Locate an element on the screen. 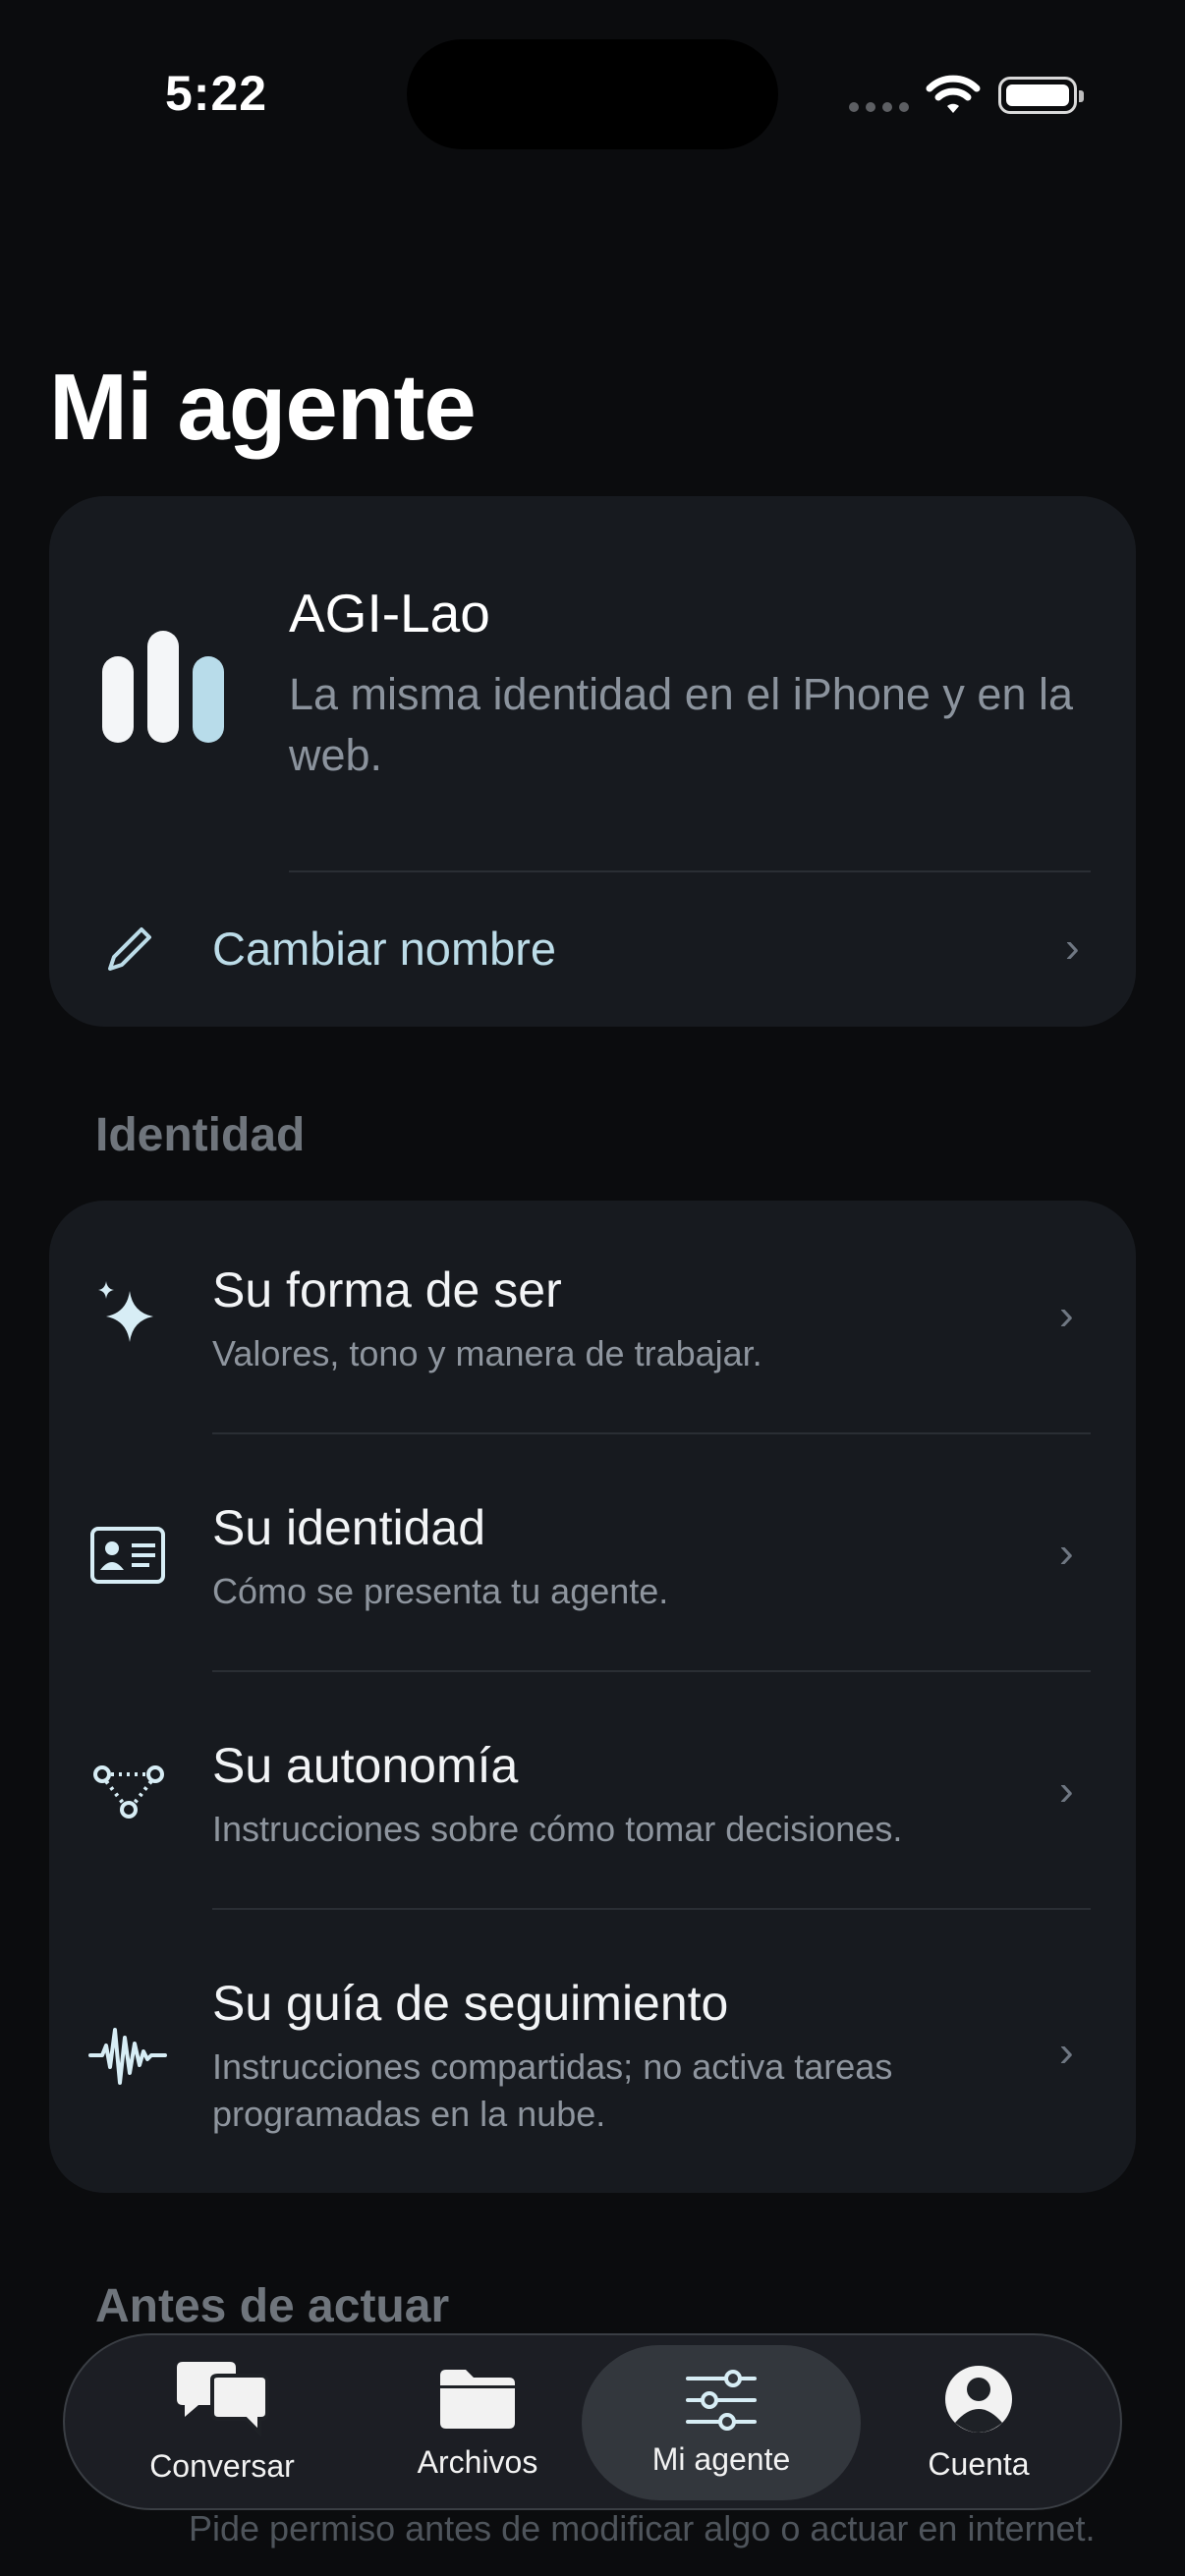 The width and height of the screenshot is (1185, 2576). item-title: Su forma de ser is located at coordinates (387, 1289).